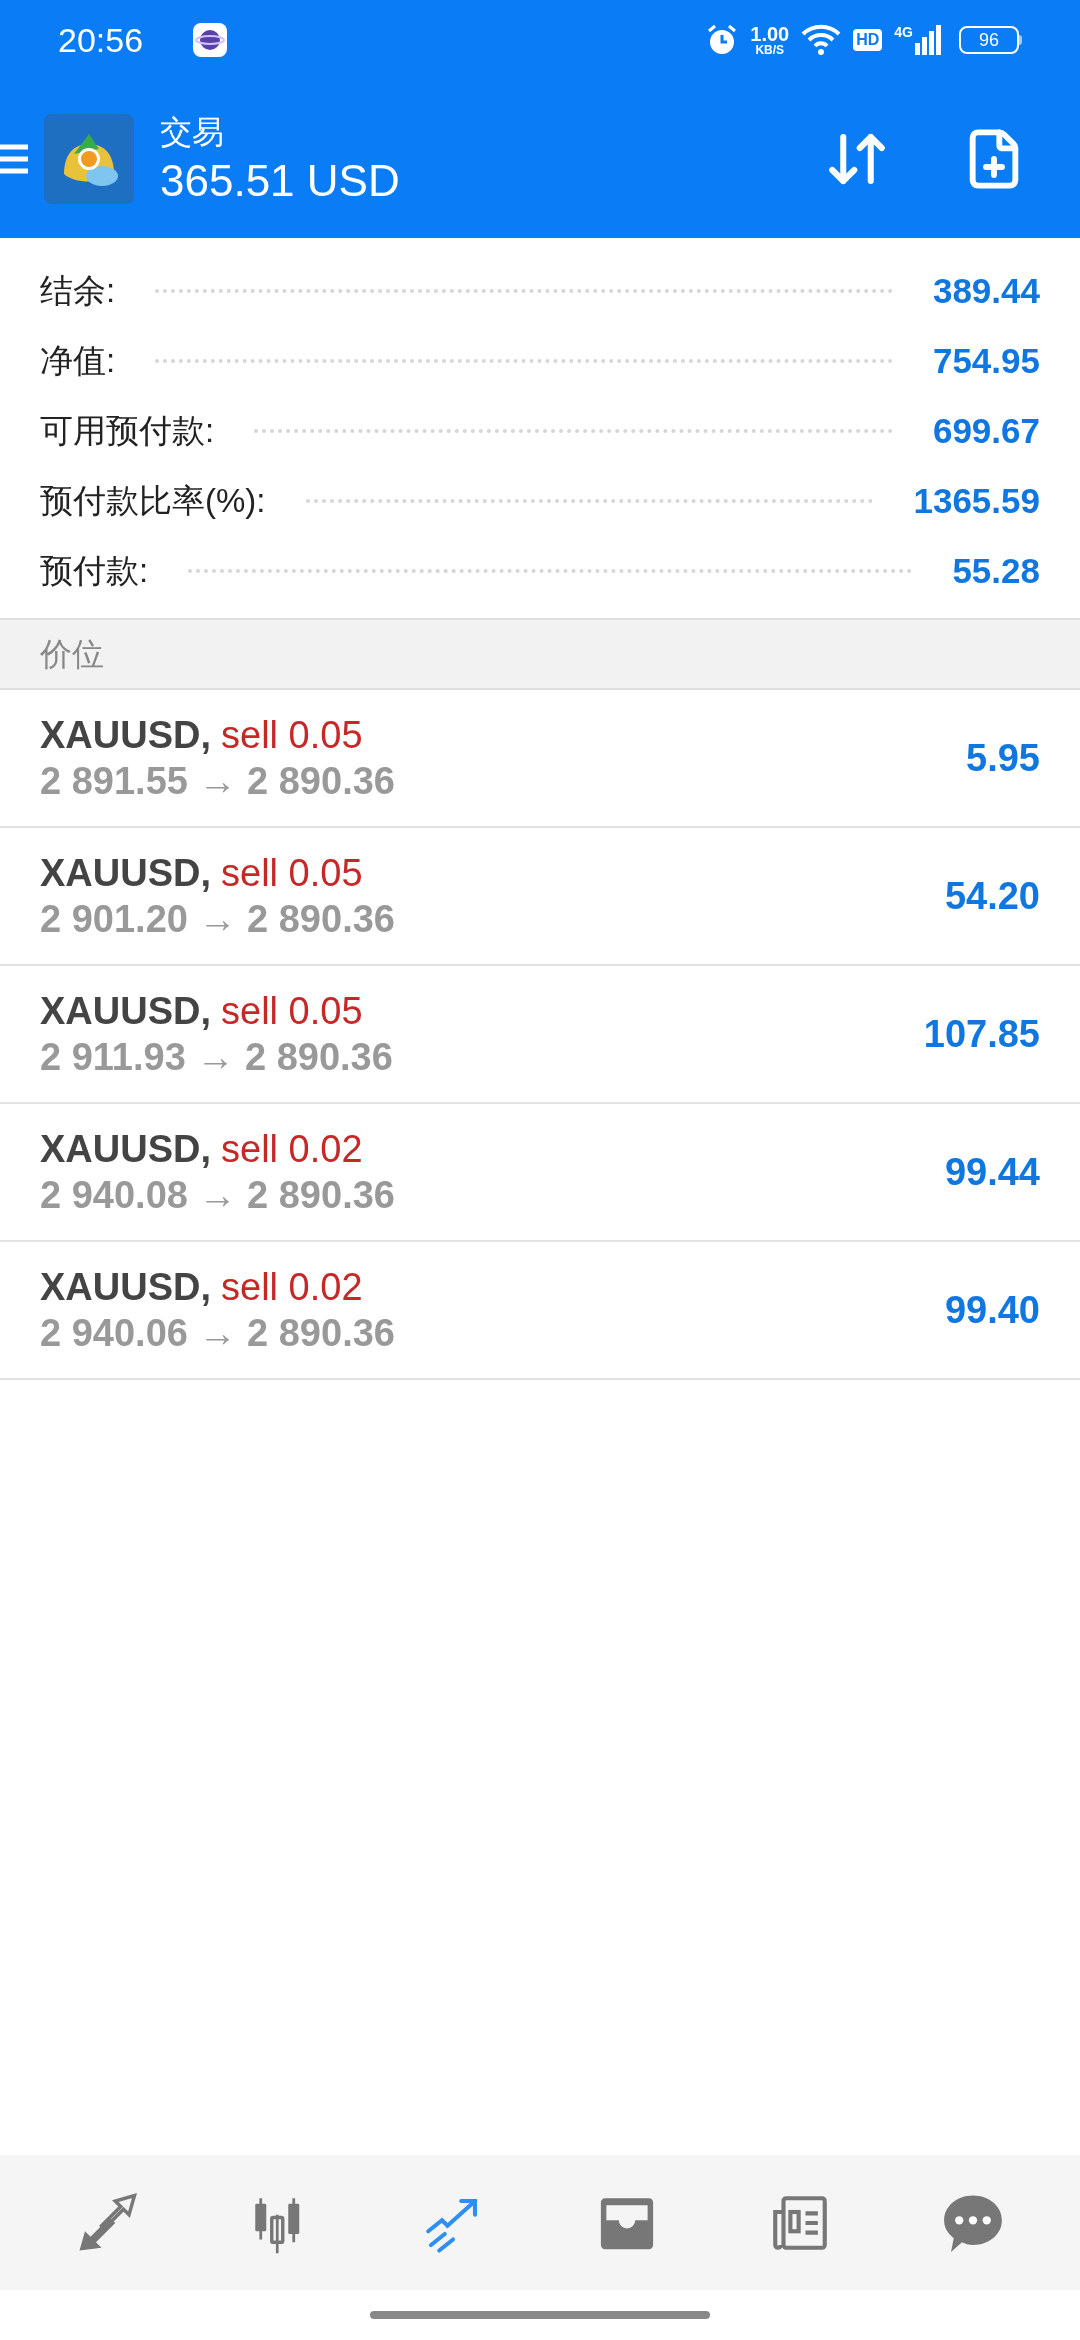 The width and height of the screenshot is (1080, 2340). I want to click on account-balance: 365.51 USD, so click(280, 181).